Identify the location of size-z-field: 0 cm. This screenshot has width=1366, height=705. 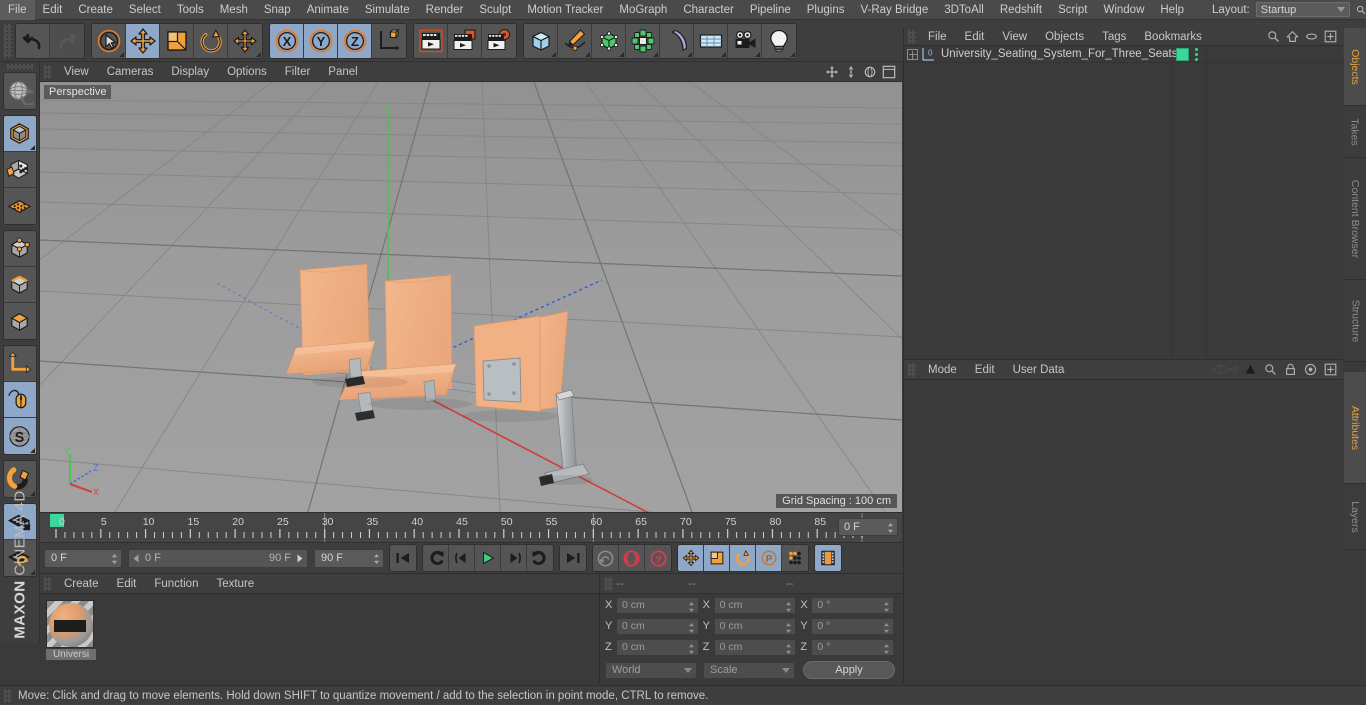
(755, 647).